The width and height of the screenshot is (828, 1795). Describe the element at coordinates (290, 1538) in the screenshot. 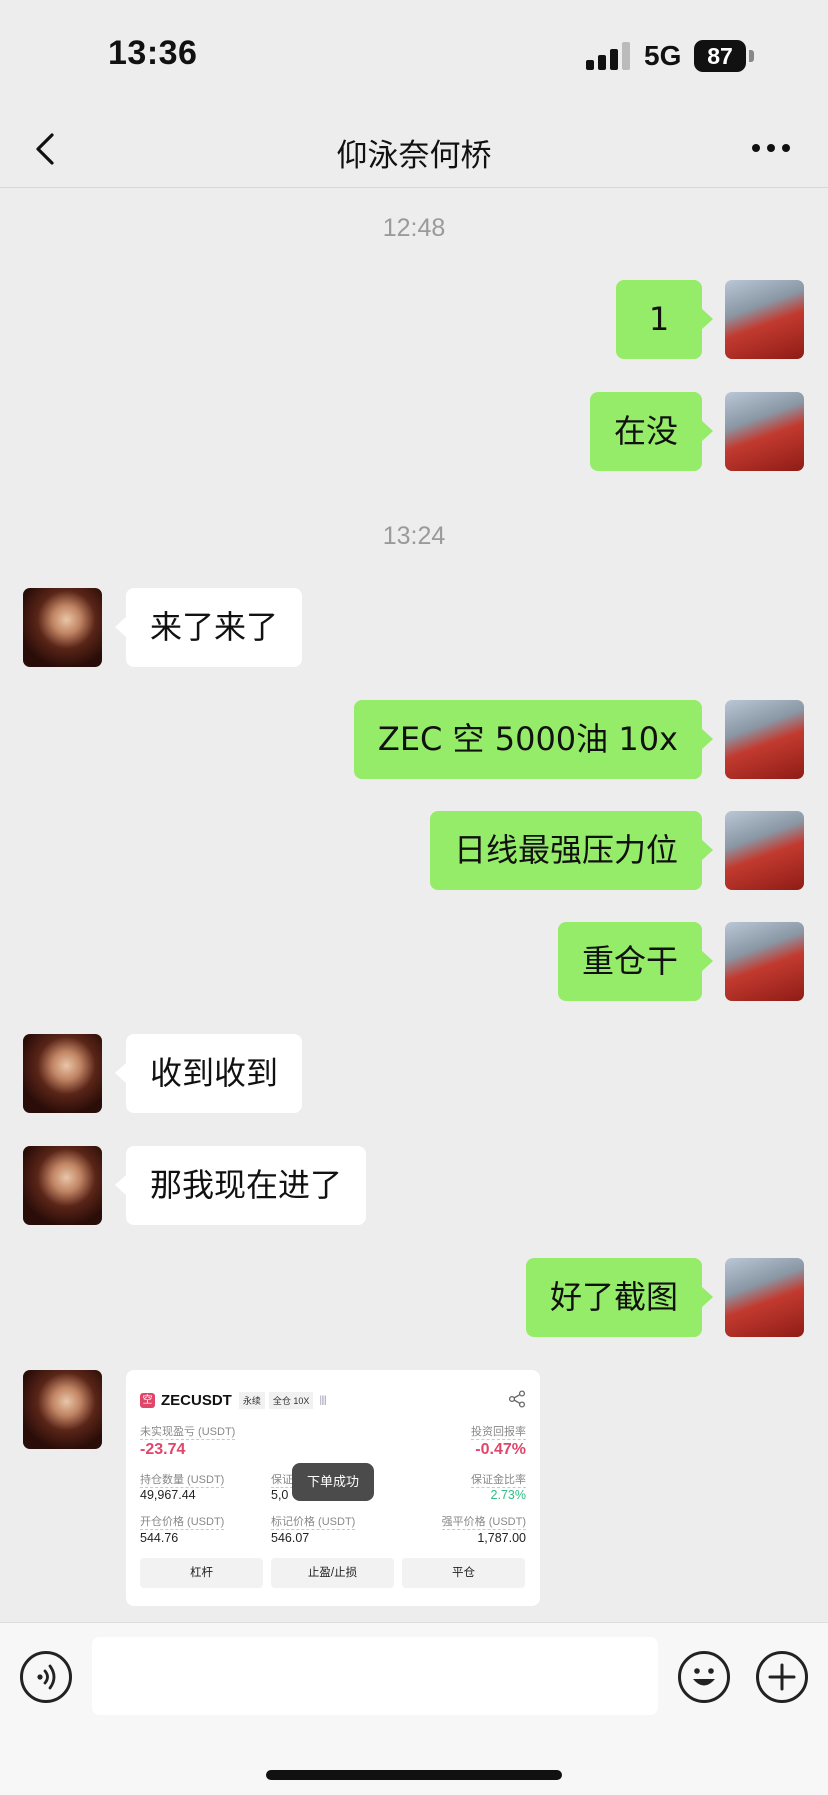

I see `mark-price-value: 546.07` at that location.